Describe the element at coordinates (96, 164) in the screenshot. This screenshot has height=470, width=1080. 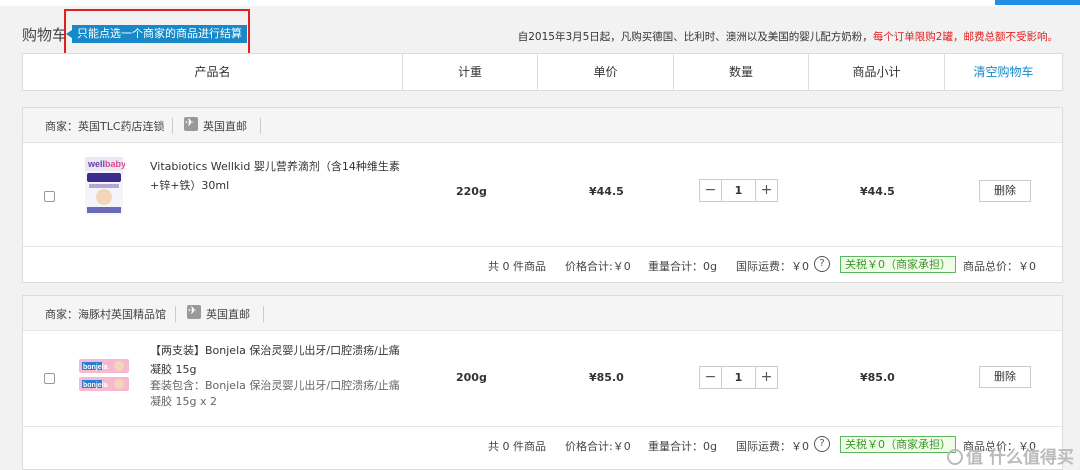
I see `svg-text: well` at that location.